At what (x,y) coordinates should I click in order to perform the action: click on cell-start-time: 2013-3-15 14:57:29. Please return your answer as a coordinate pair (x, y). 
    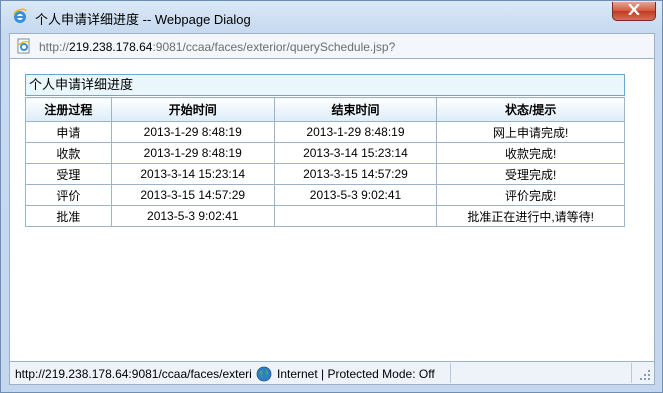
    Looking at the image, I should click on (192, 195).